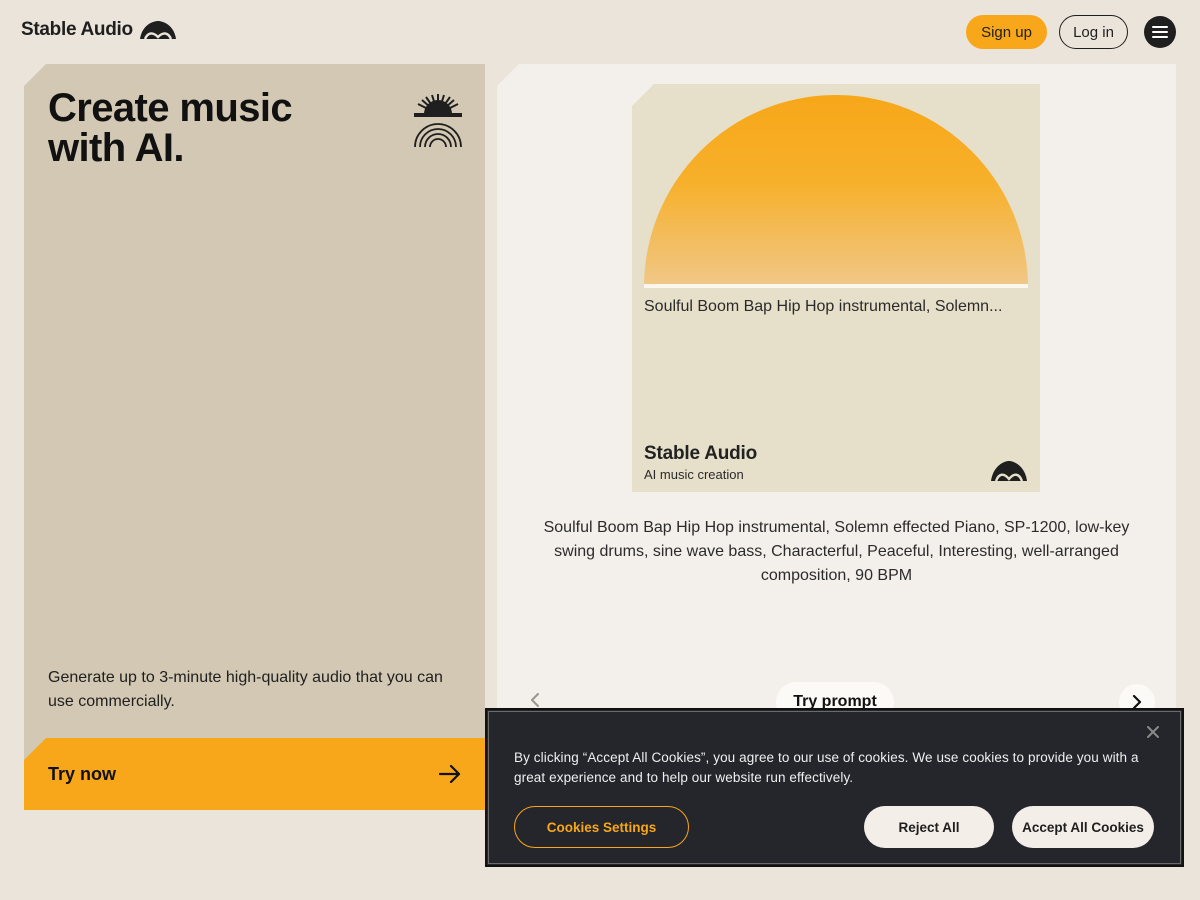 The width and height of the screenshot is (1200, 900). What do you see at coordinates (1137, 702) in the screenshot?
I see `chevron-right-icon` at bounding box center [1137, 702].